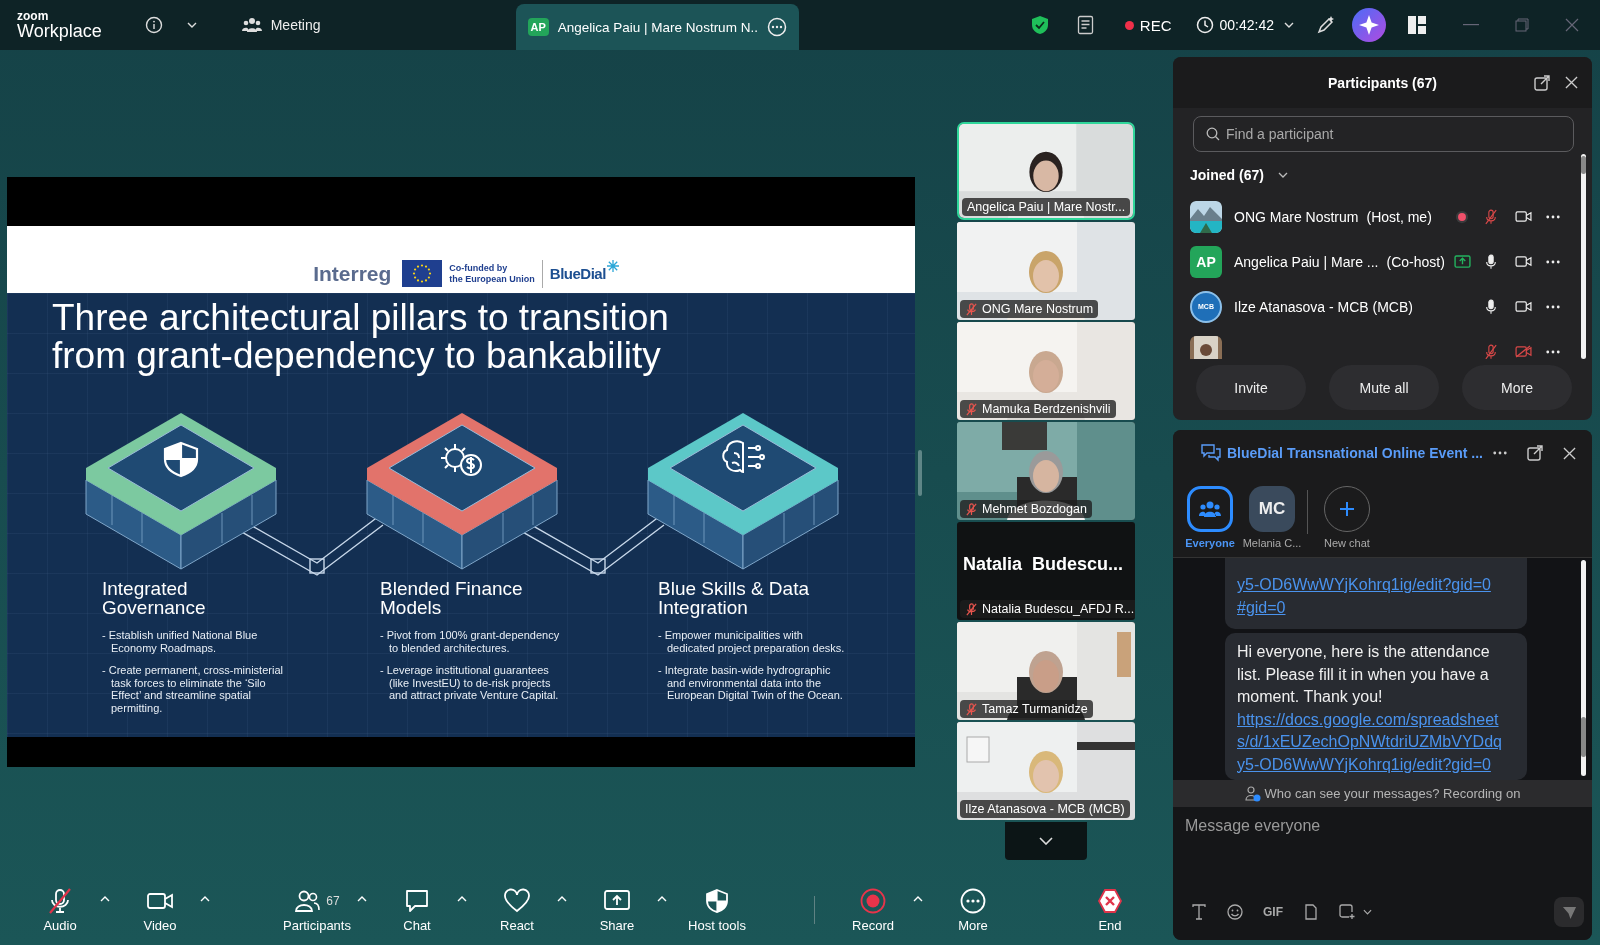 This screenshot has width=1600, height=945. Describe the element at coordinates (1517, 387) in the screenshot. I see `panel-action-button: More` at that location.